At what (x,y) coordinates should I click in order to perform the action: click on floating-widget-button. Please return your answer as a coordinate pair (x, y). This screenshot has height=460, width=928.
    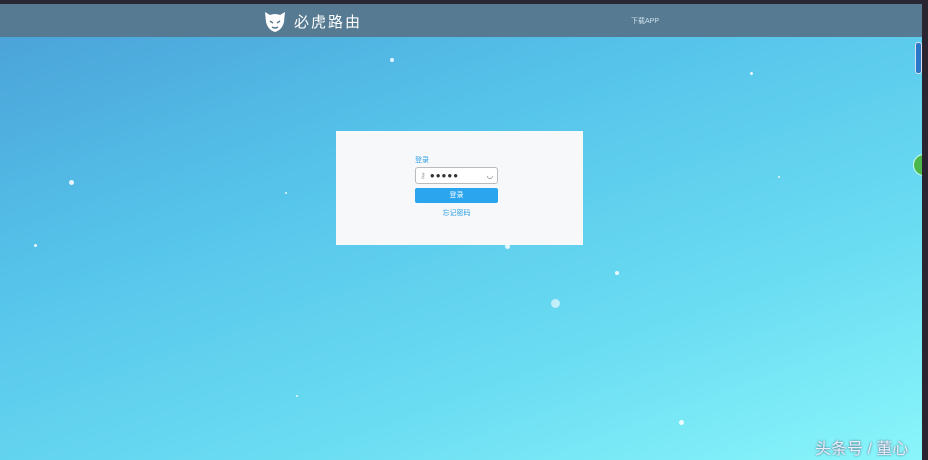
    Looking at the image, I should click on (917, 165).